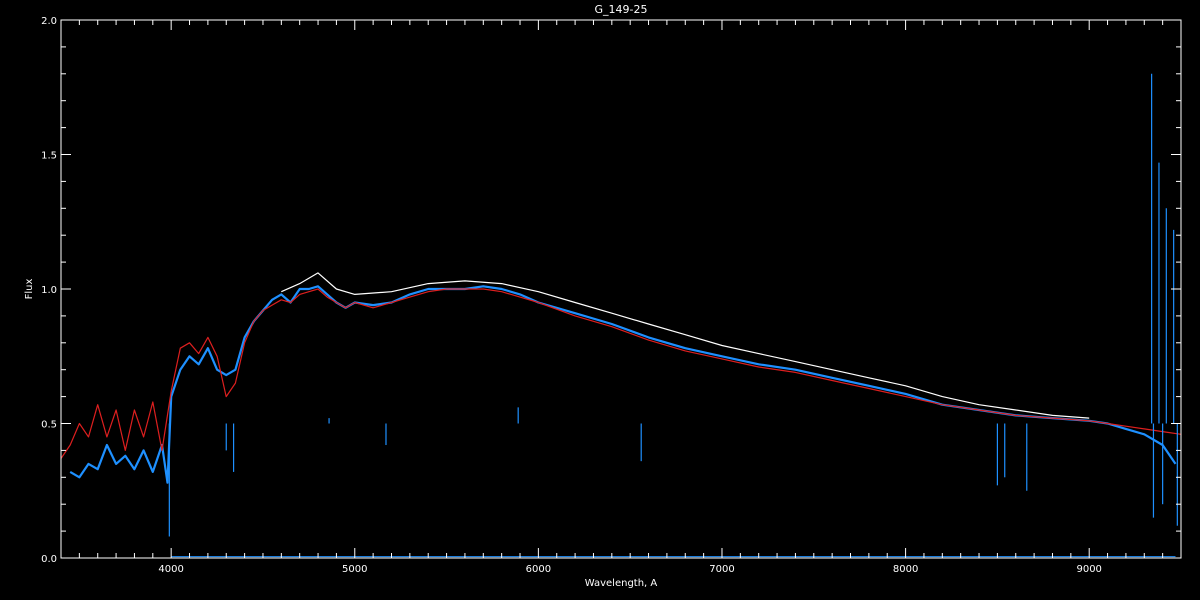 Image resolution: width=1200 pixels, height=600 pixels. I want to click on y-tick-label: 2.0, so click(49, 21).